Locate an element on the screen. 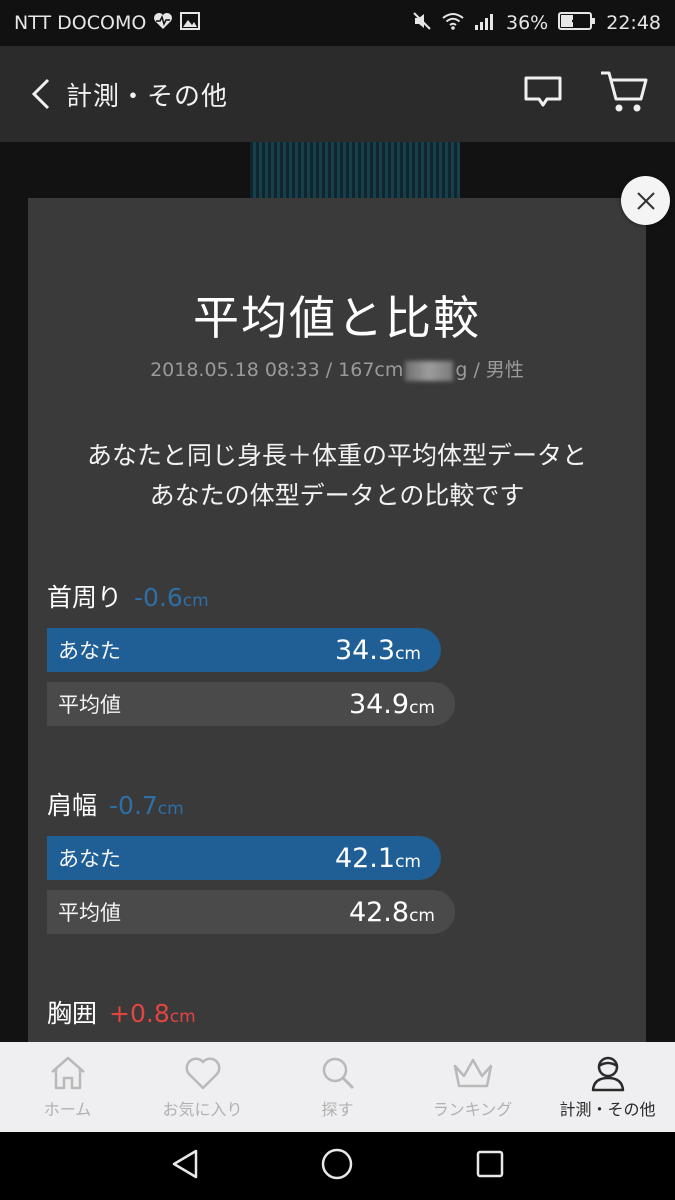 This screenshot has height=1200, width=675. metric-diff: +0.8cm is located at coordinates (152, 1013).